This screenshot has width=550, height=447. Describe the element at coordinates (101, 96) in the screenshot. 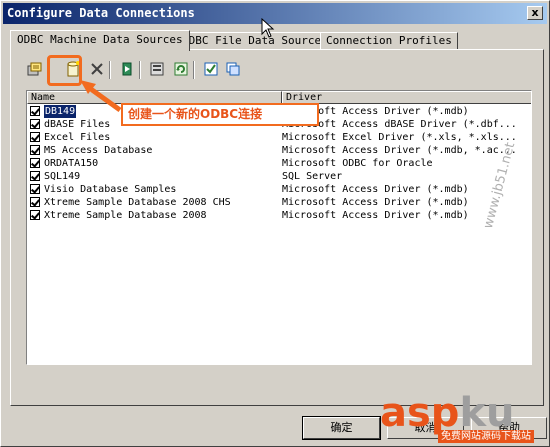

I see `callout-arrow` at that location.